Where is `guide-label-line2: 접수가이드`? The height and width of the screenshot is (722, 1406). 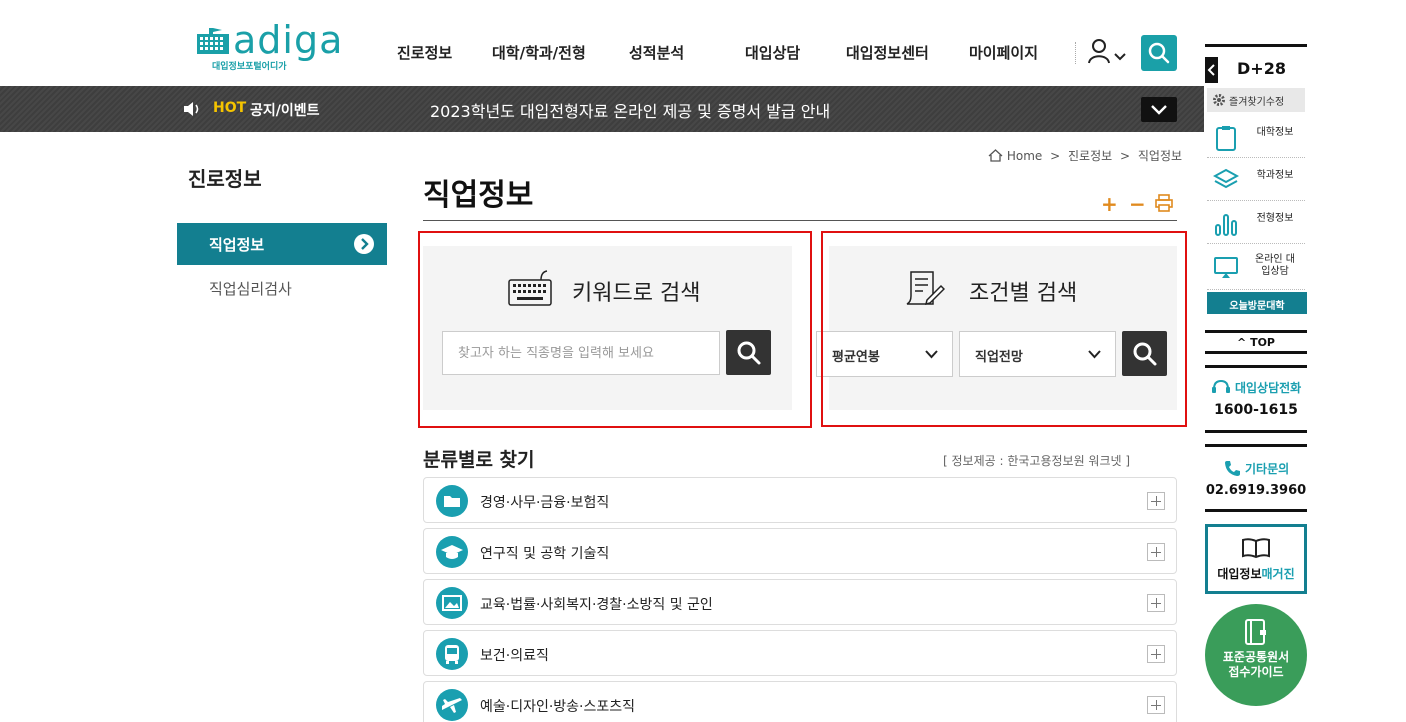
guide-label-line2: 접수가이드 is located at coordinates (1256, 672).